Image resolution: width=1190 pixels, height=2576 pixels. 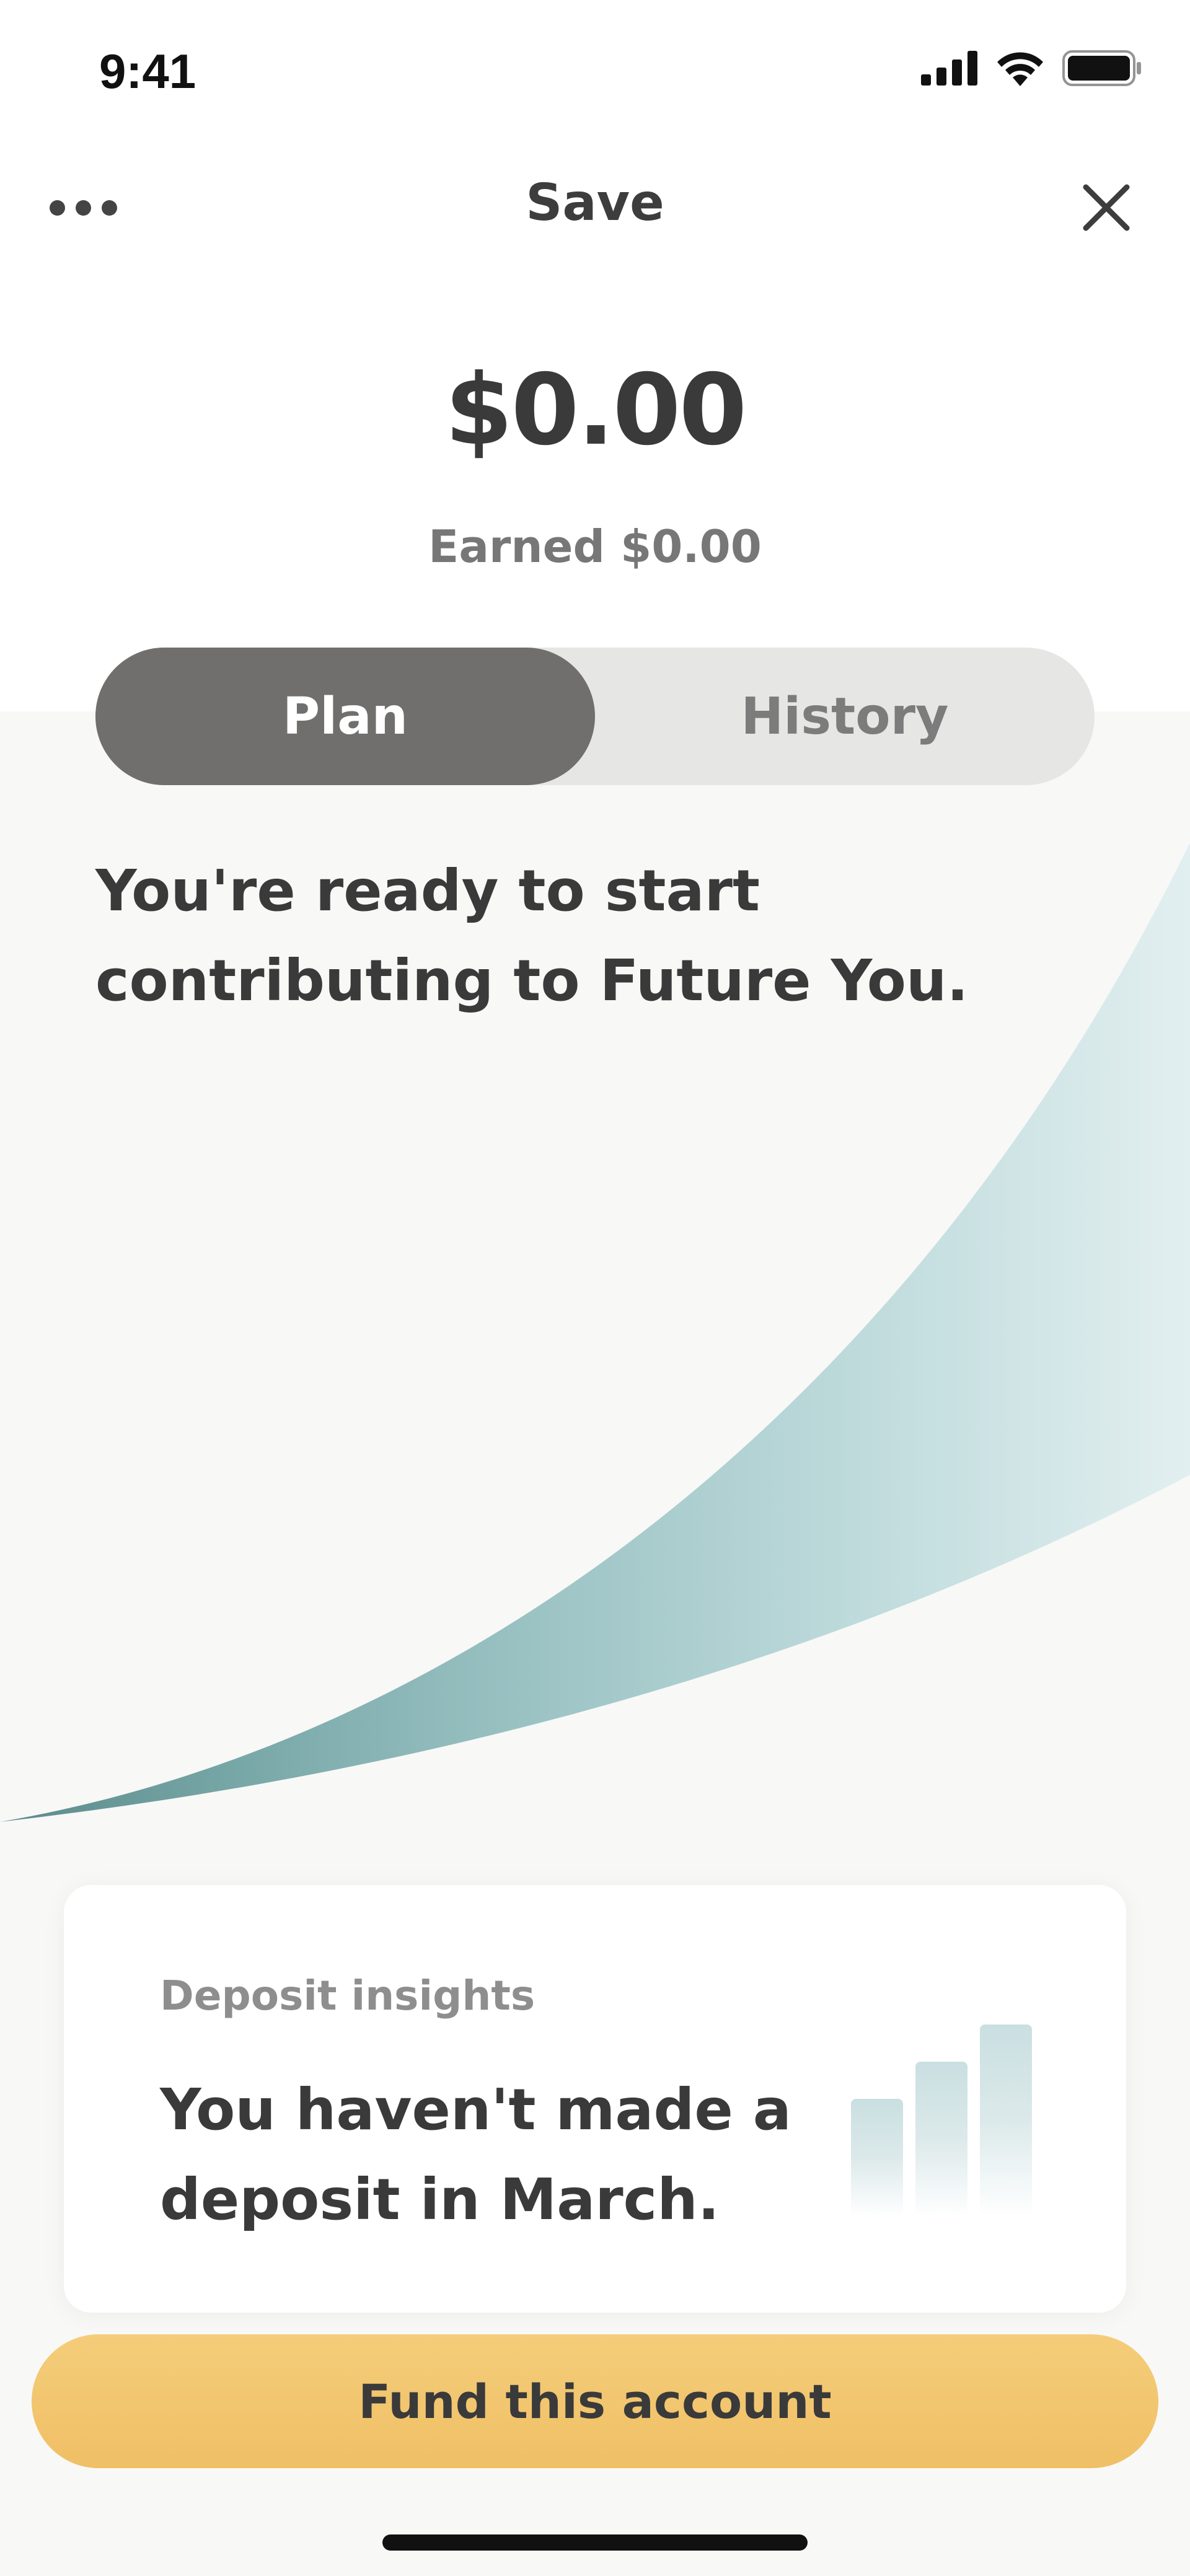 What do you see at coordinates (1106, 207) in the screenshot?
I see `close-icon` at bounding box center [1106, 207].